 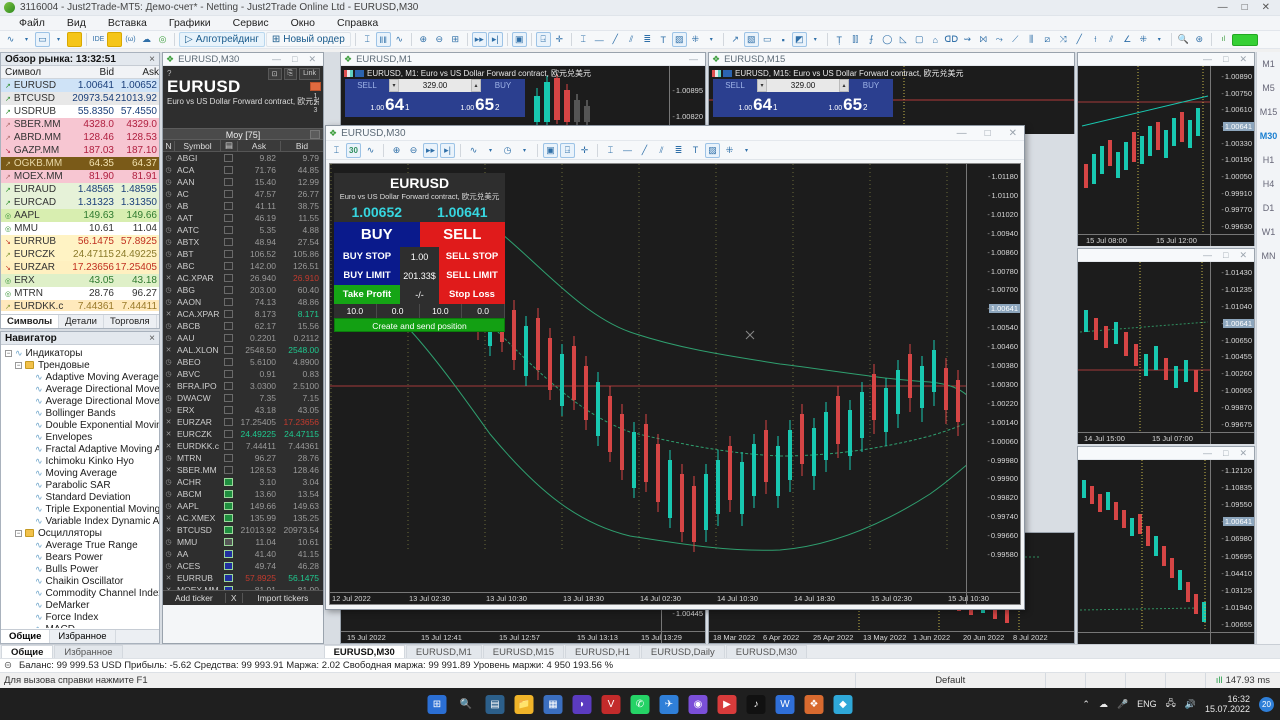 What do you see at coordinates (80, 581) in the screenshot?
I see `navigator-item: ∿ Chaikin Oscillator` at bounding box center [80, 581].